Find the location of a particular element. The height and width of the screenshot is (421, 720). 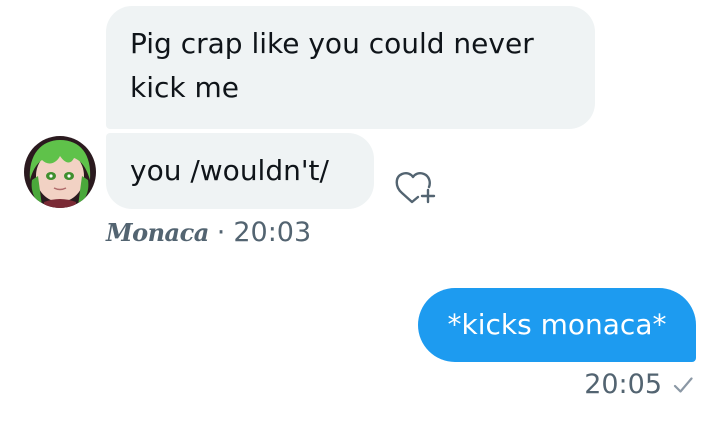

outgoing-message-meta: 20:05 is located at coordinates (639, 385).